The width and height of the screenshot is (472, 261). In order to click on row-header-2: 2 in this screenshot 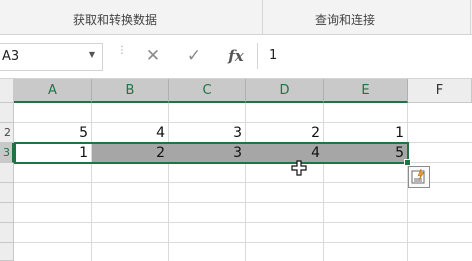, I will do `click(7, 133)`.